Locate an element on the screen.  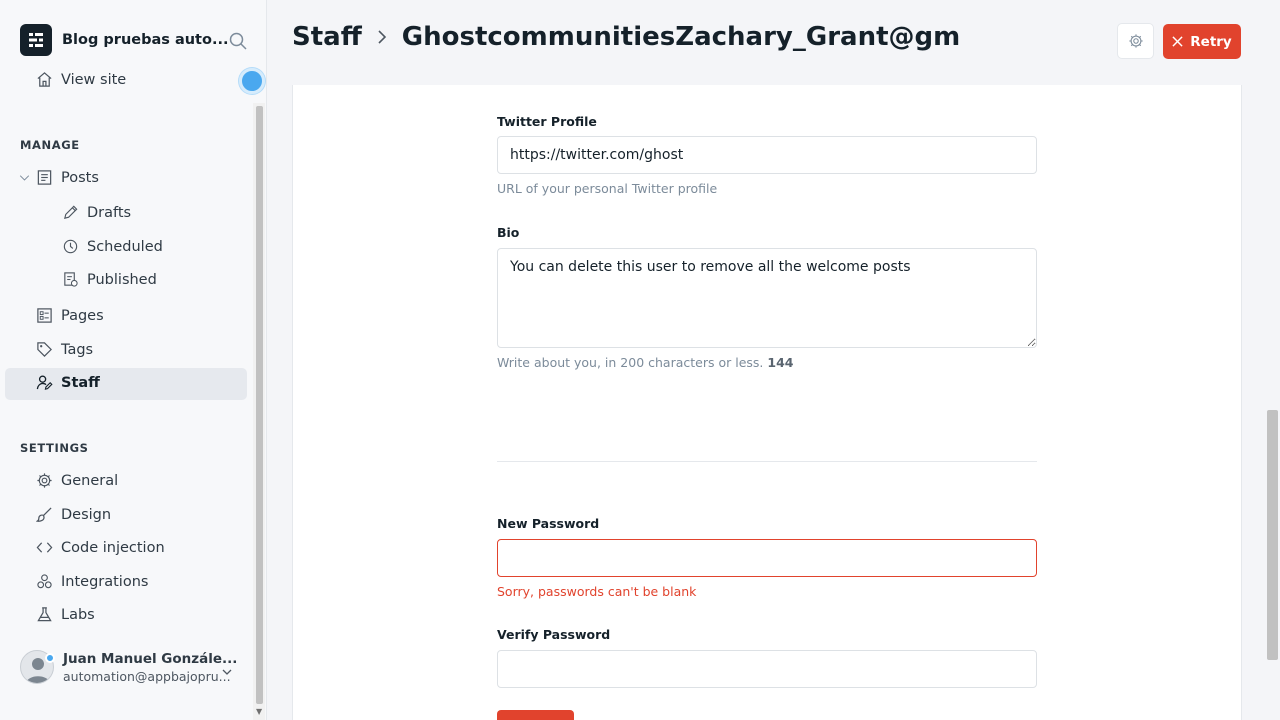
nav-scheduled-label: Scheduled is located at coordinates (125, 246).